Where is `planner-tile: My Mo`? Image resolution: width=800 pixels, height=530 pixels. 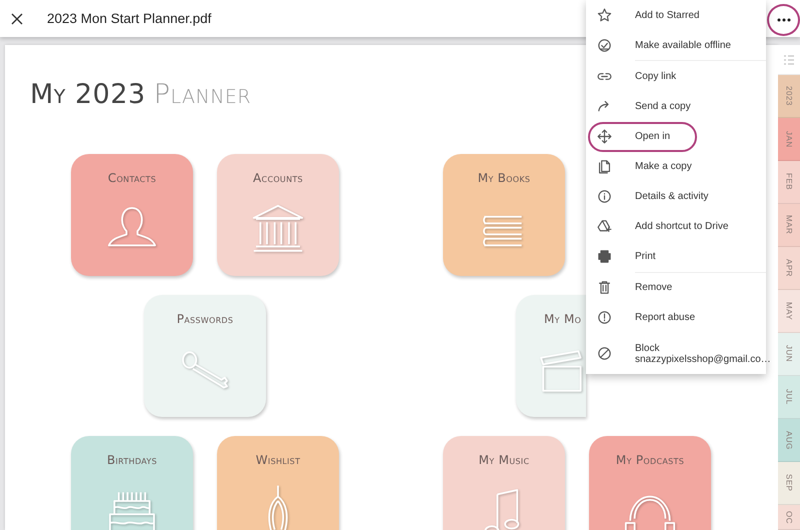 planner-tile: My Mo is located at coordinates (551, 356).